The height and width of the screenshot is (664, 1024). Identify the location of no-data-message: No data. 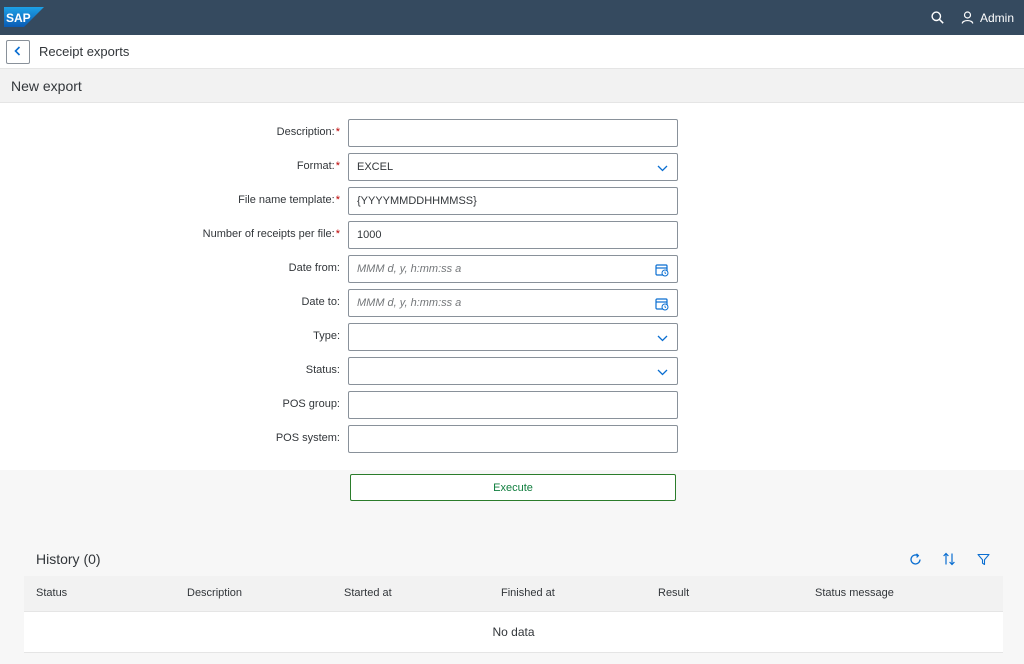
(513, 632).